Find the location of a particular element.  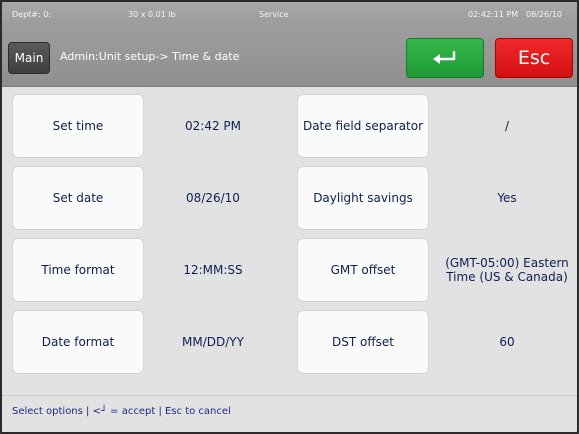

dst-offset-button: DST offset is located at coordinates (363, 342).